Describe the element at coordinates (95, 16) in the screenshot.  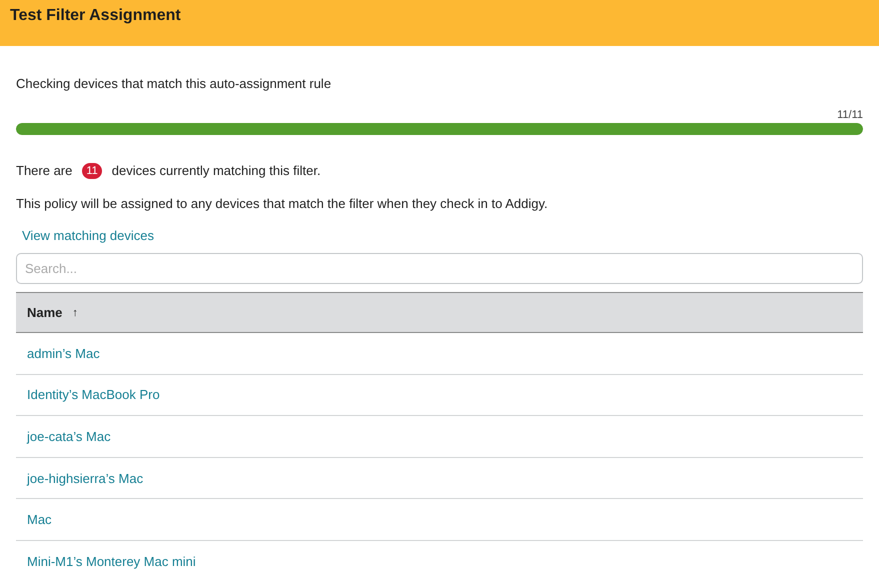
I see `dialog-title: Test Filter Assignment` at that location.